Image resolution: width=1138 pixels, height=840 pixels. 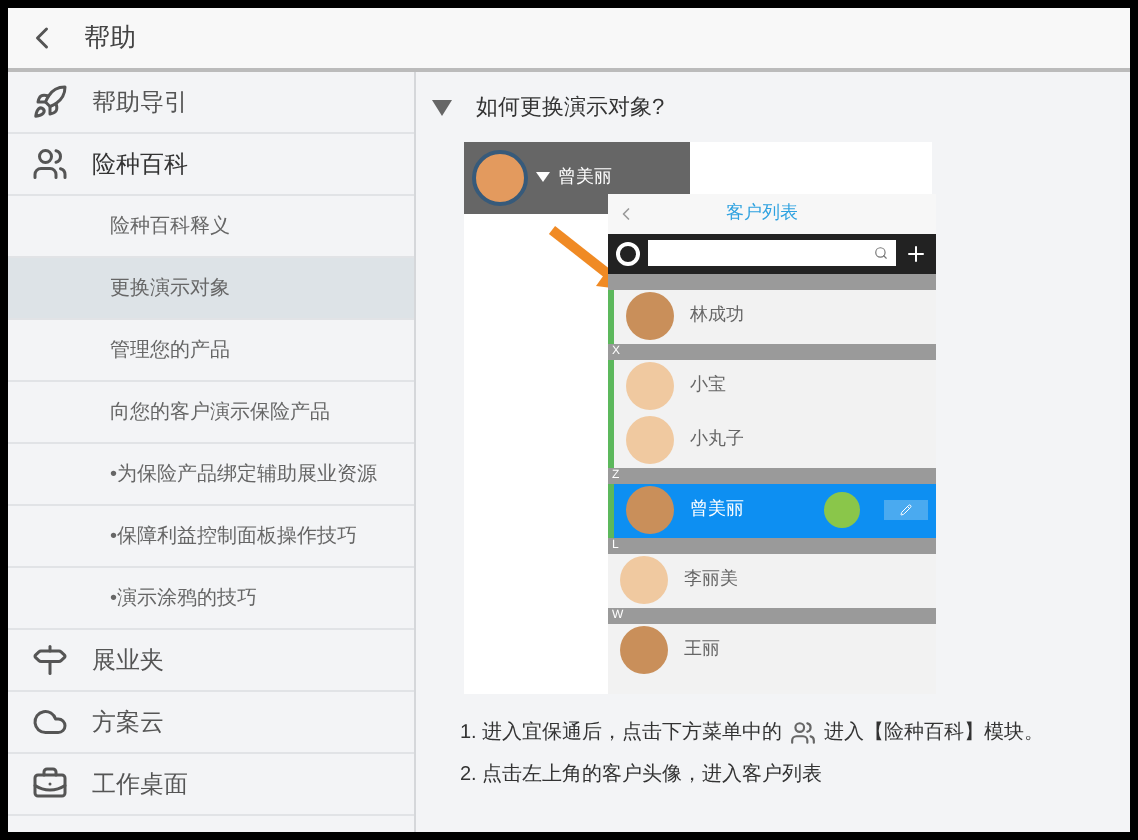 What do you see at coordinates (211, 475) in the screenshot?
I see `sidebar-subitem: •为保险产品绑定辅助展业资源` at bounding box center [211, 475].